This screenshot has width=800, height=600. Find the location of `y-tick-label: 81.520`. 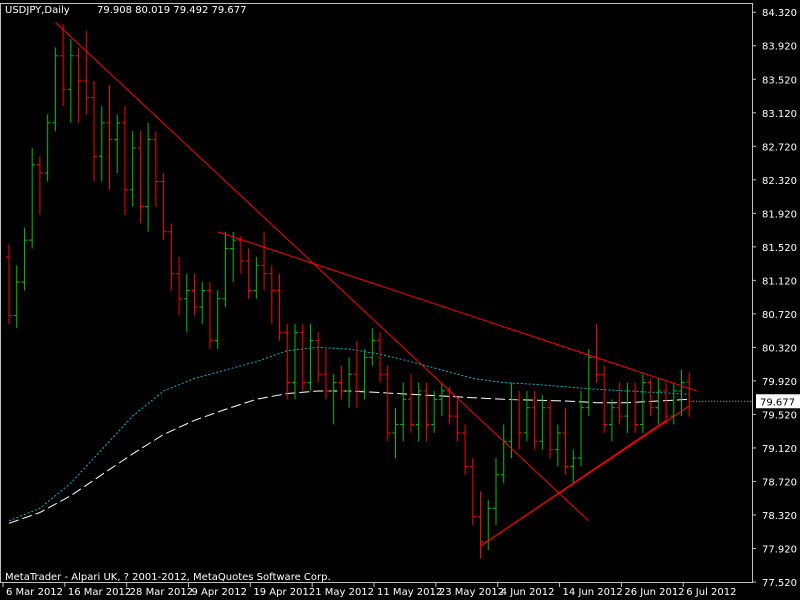

y-tick-label: 81.520 is located at coordinates (779, 248).